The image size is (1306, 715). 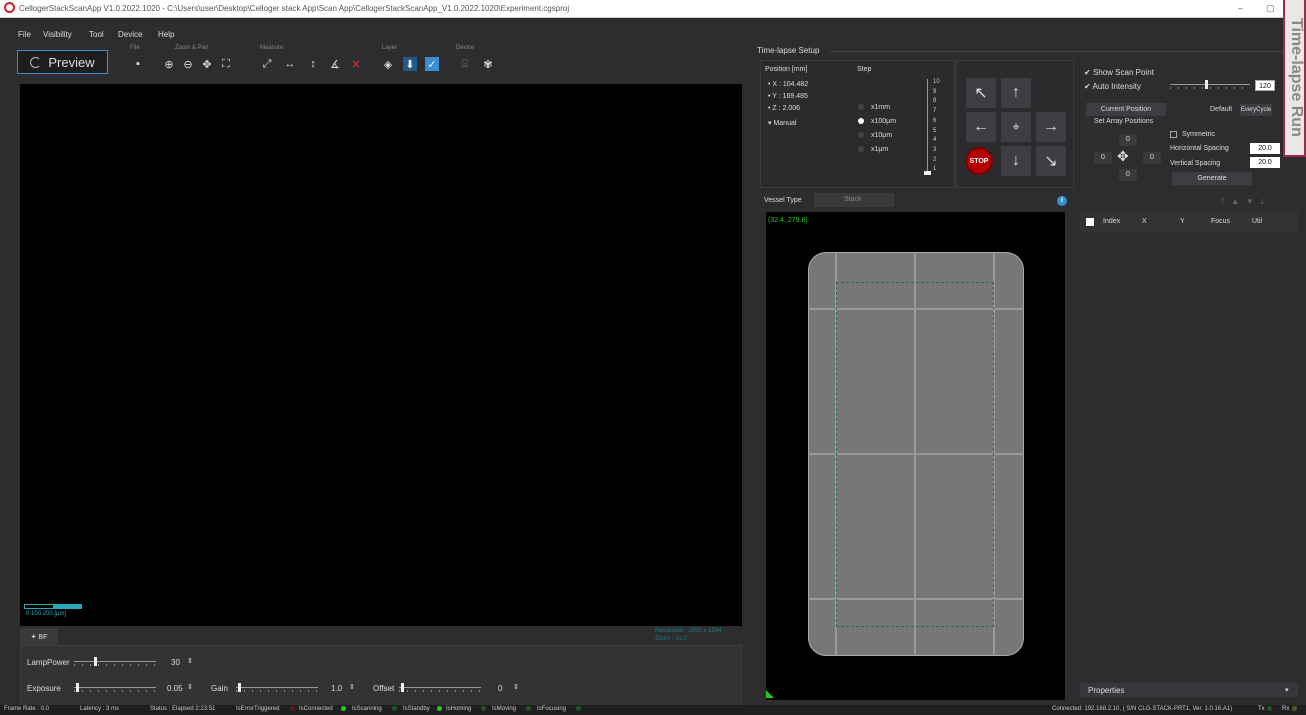 I want to click on move-right-button: →, so click(x=1051, y=127).